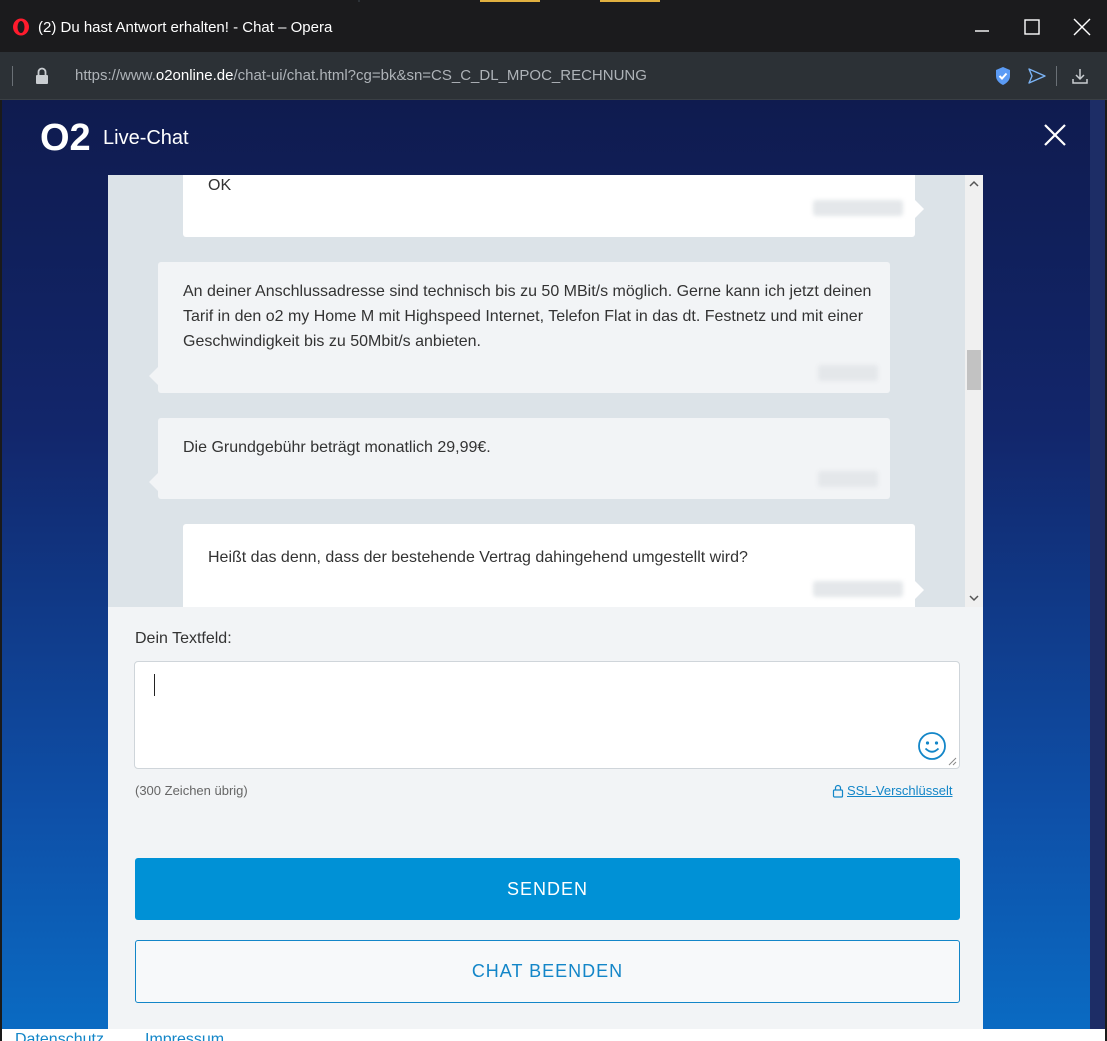  Describe the element at coordinates (974, 370) in the screenshot. I see `scrollbar-thumb` at that location.